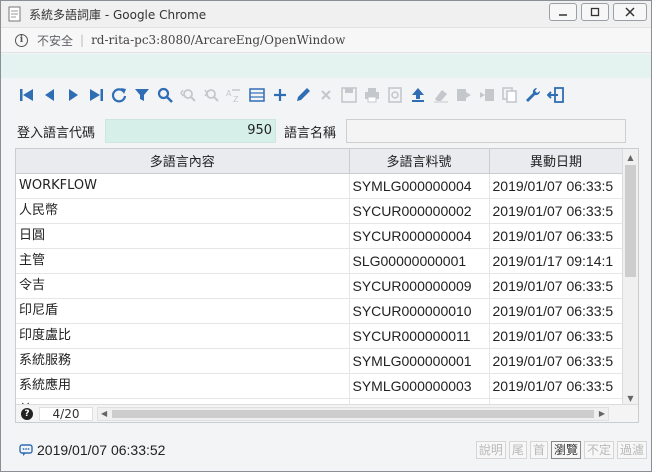 Image resolution: width=652 pixels, height=472 pixels. What do you see at coordinates (291, 95) in the screenshot?
I see `toolbar: AZ` at bounding box center [291, 95].